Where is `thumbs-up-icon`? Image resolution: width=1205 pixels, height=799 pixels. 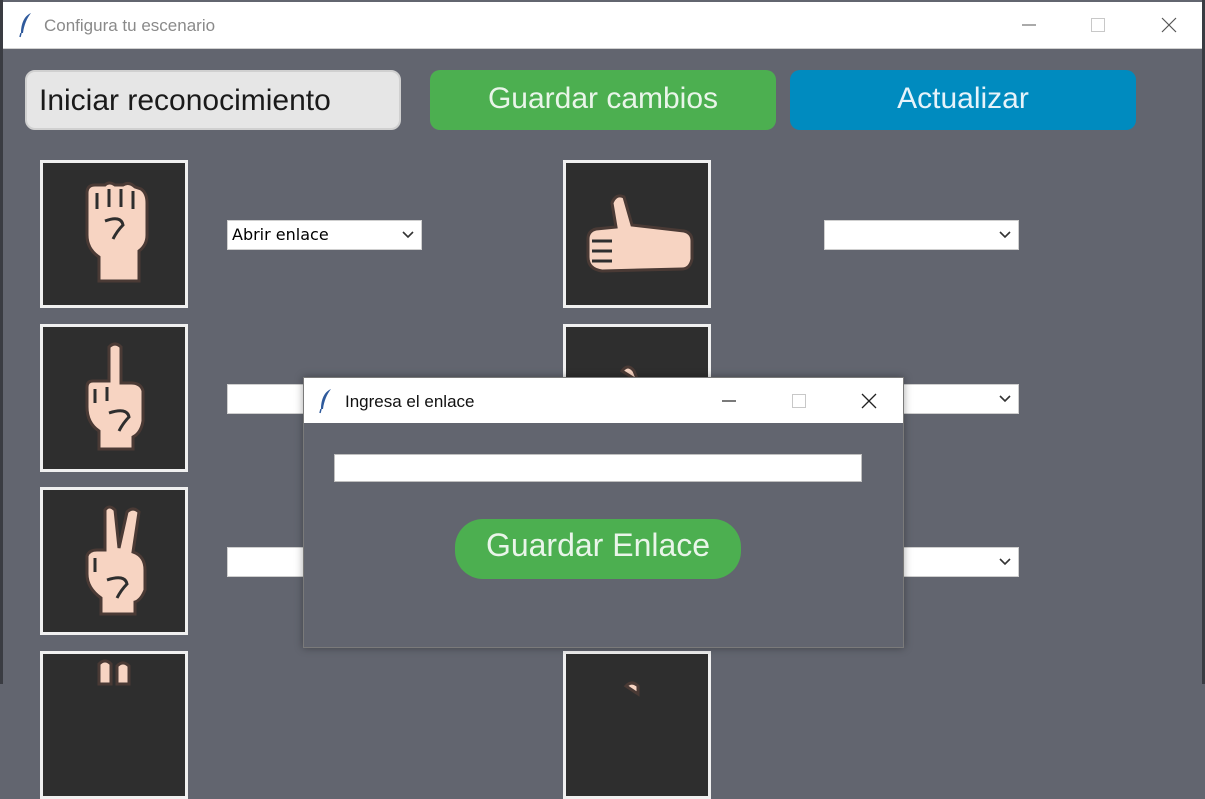
thumbs-up-icon is located at coordinates (640, 233).